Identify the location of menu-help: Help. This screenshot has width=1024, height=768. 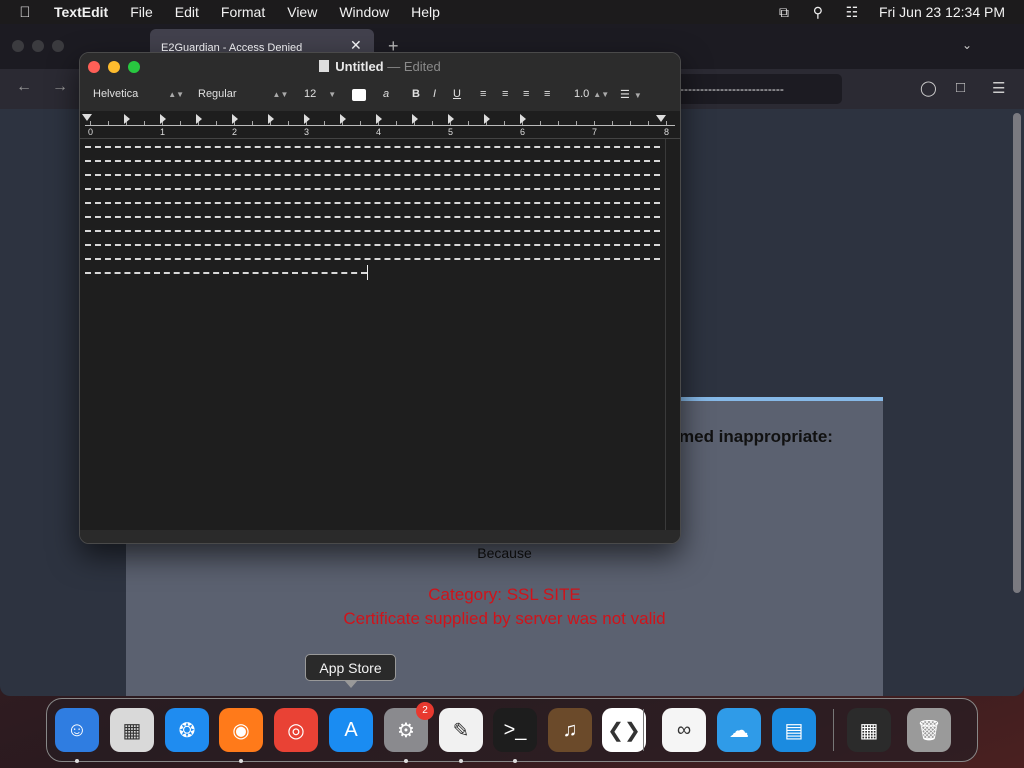
(425, 12).